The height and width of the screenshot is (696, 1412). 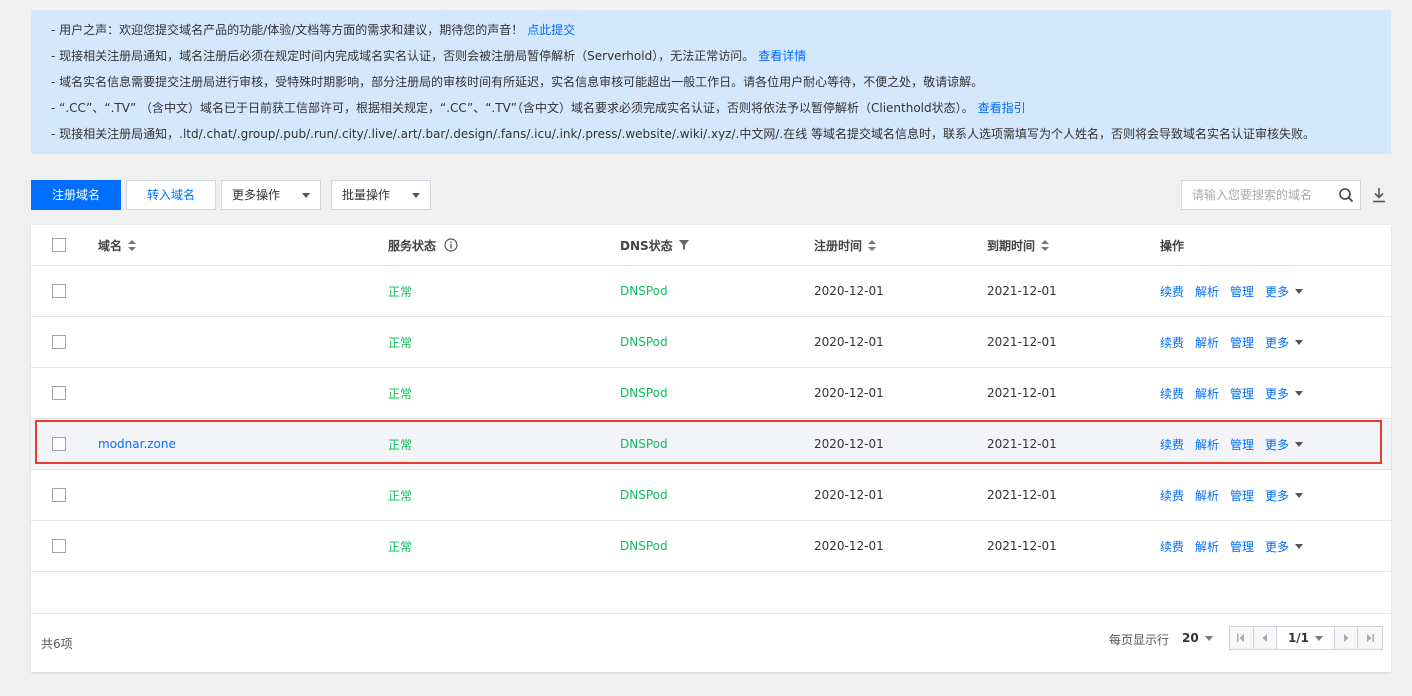 I want to click on column-header-label: 服务状态, so click(x=412, y=245).